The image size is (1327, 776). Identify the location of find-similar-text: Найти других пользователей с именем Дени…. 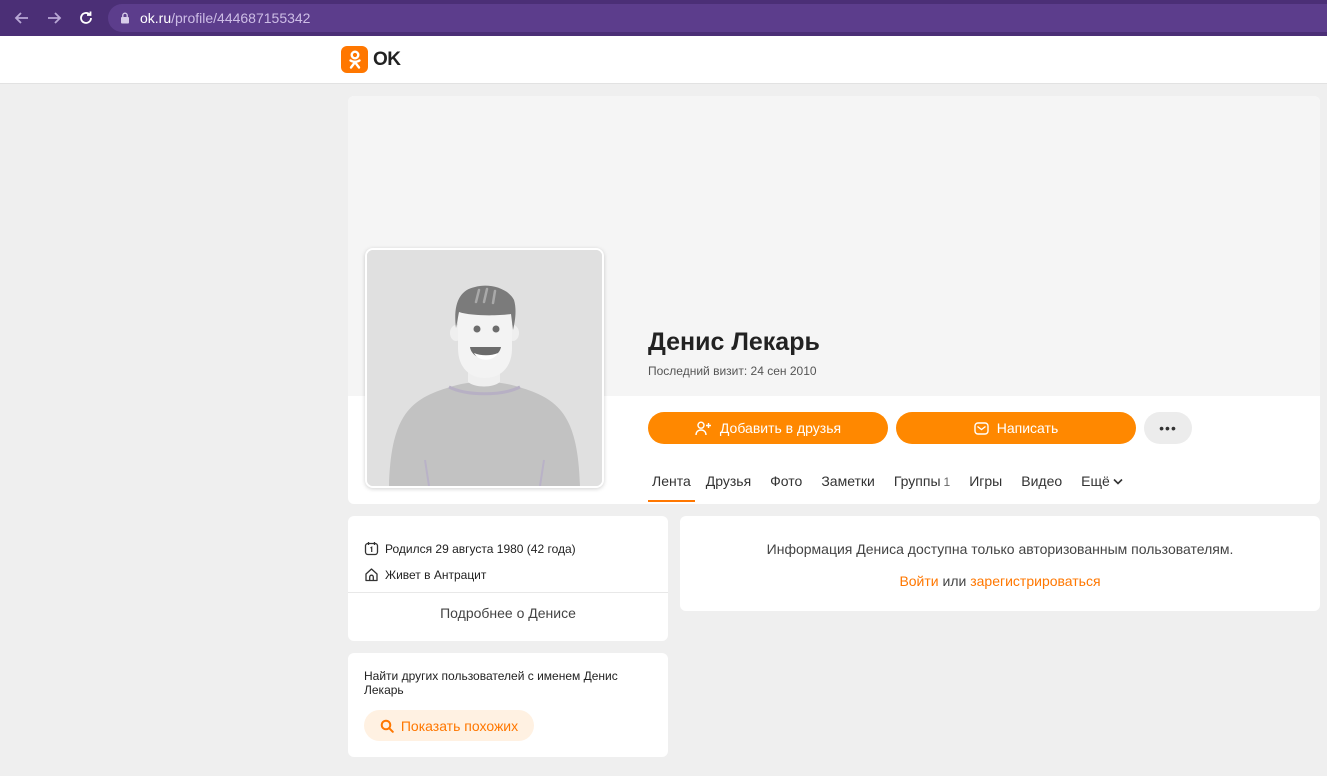
(491, 683).